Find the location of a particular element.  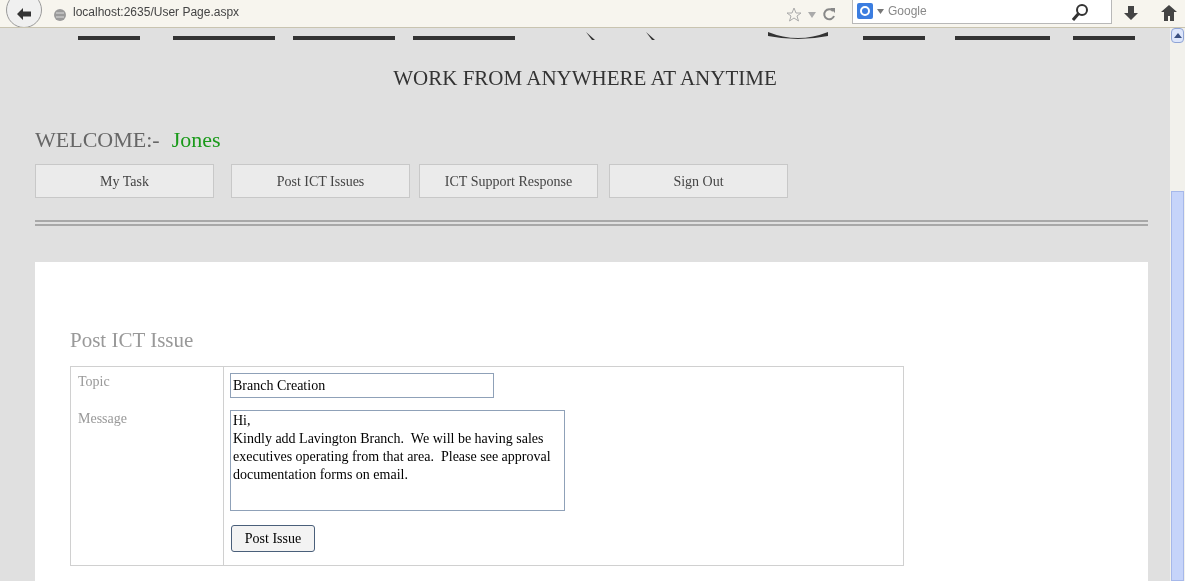

scroll-thumb is located at coordinates (1177, 386).